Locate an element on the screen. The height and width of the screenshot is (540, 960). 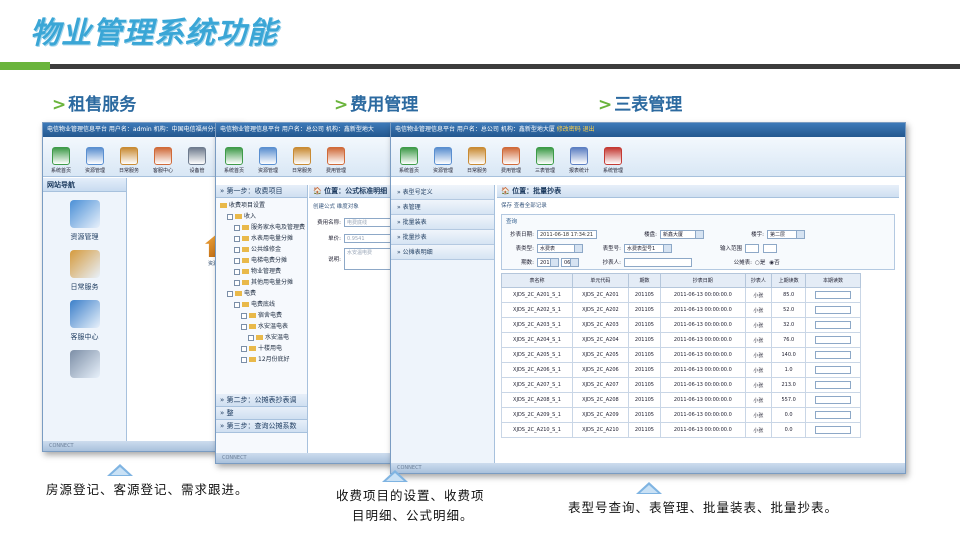
tree-node: 公共维修金 is located at coordinates (263, 249).